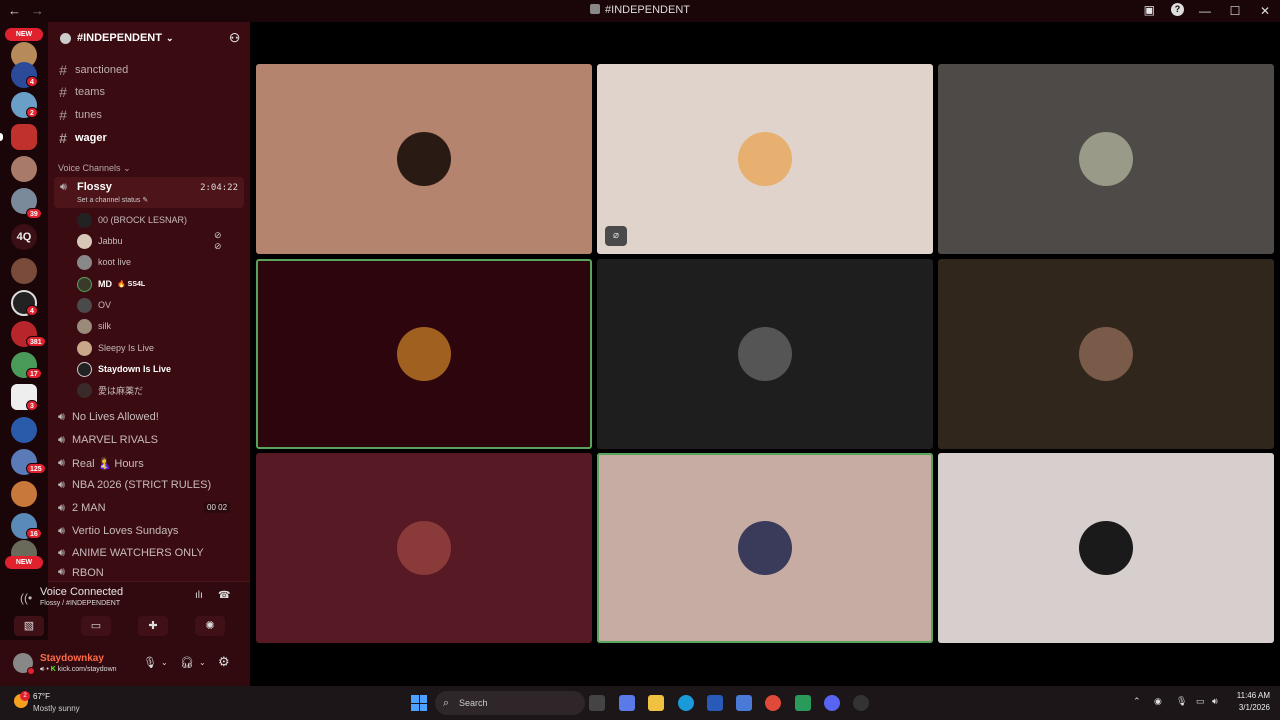  Describe the element at coordinates (224, 595) in the screenshot. I see `disconnect-icon: ☎` at that location.